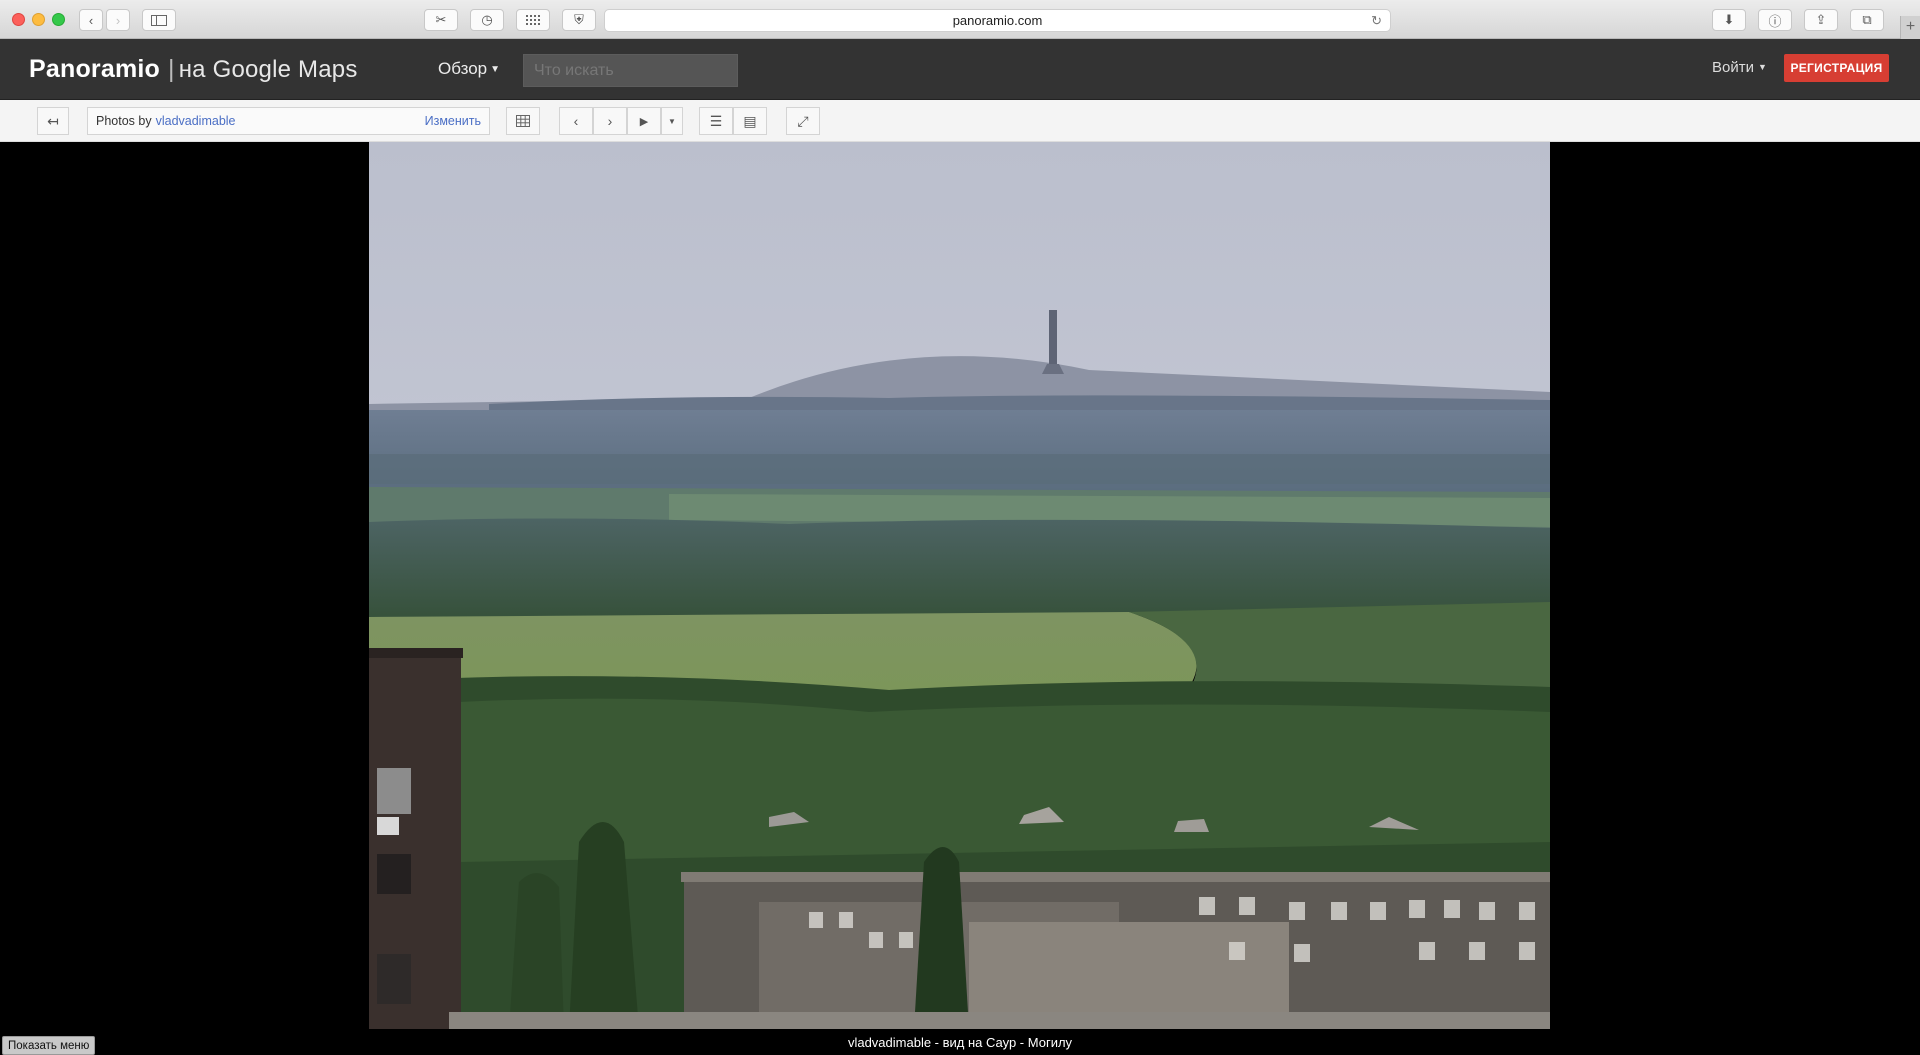 Image resolution: width=1920 pixels, height=1055 pixels. I want to click on address-bar: panoramio.com ↻, so click(997, 20).